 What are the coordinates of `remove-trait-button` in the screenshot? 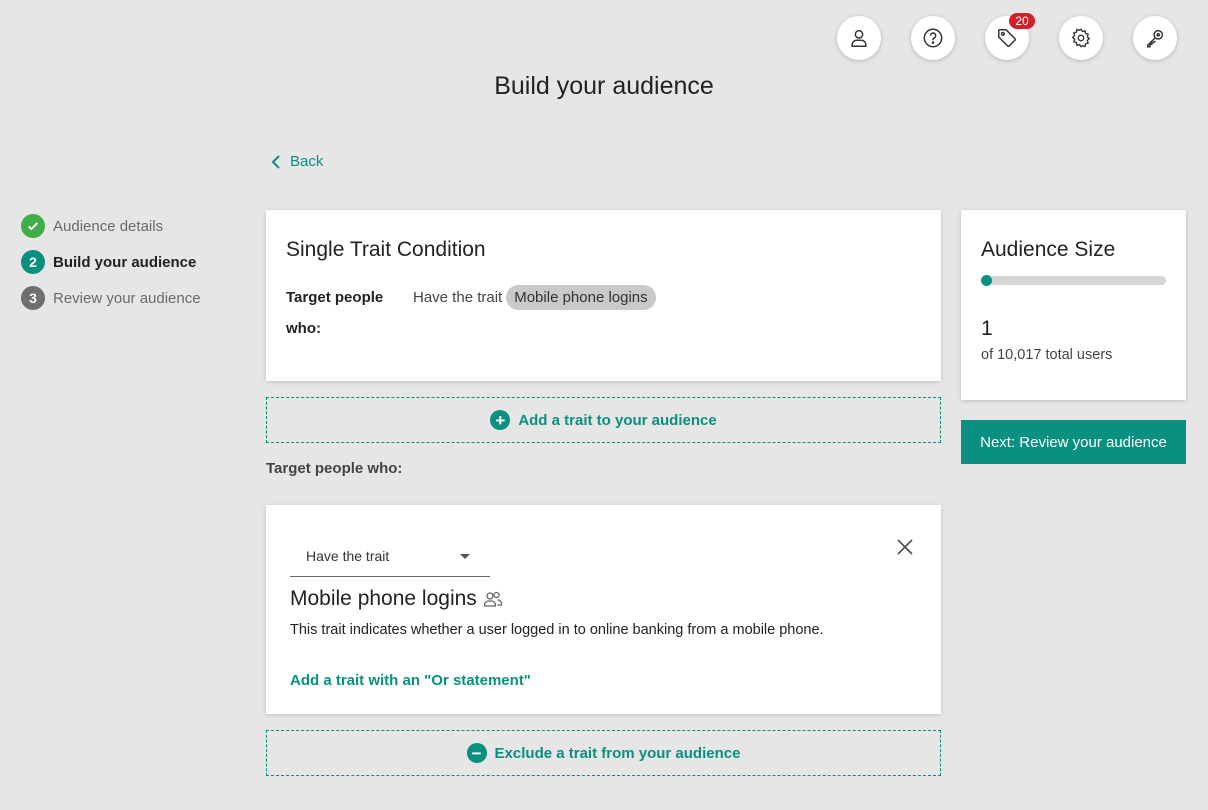 It's located at (905, 547).